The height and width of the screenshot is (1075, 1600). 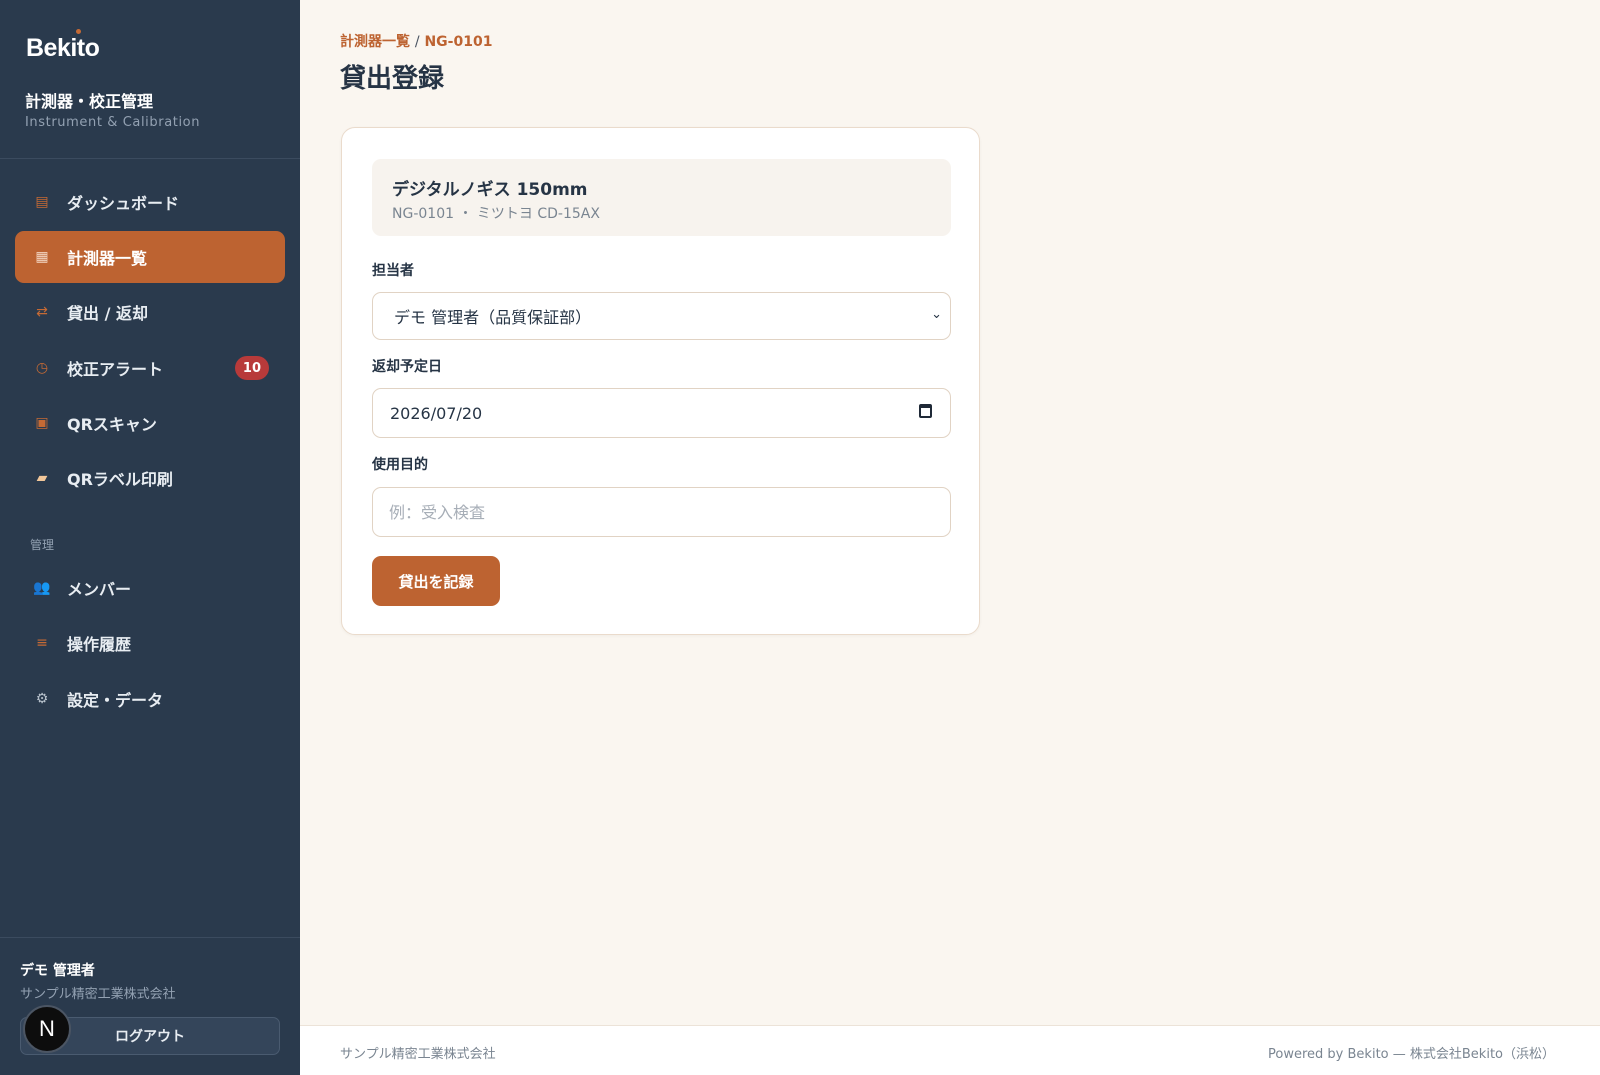 I want to click on footer-powered-by: Powered by Bekito — 株式会社Bekito（浜松）, so click(x=1411, y=1054).